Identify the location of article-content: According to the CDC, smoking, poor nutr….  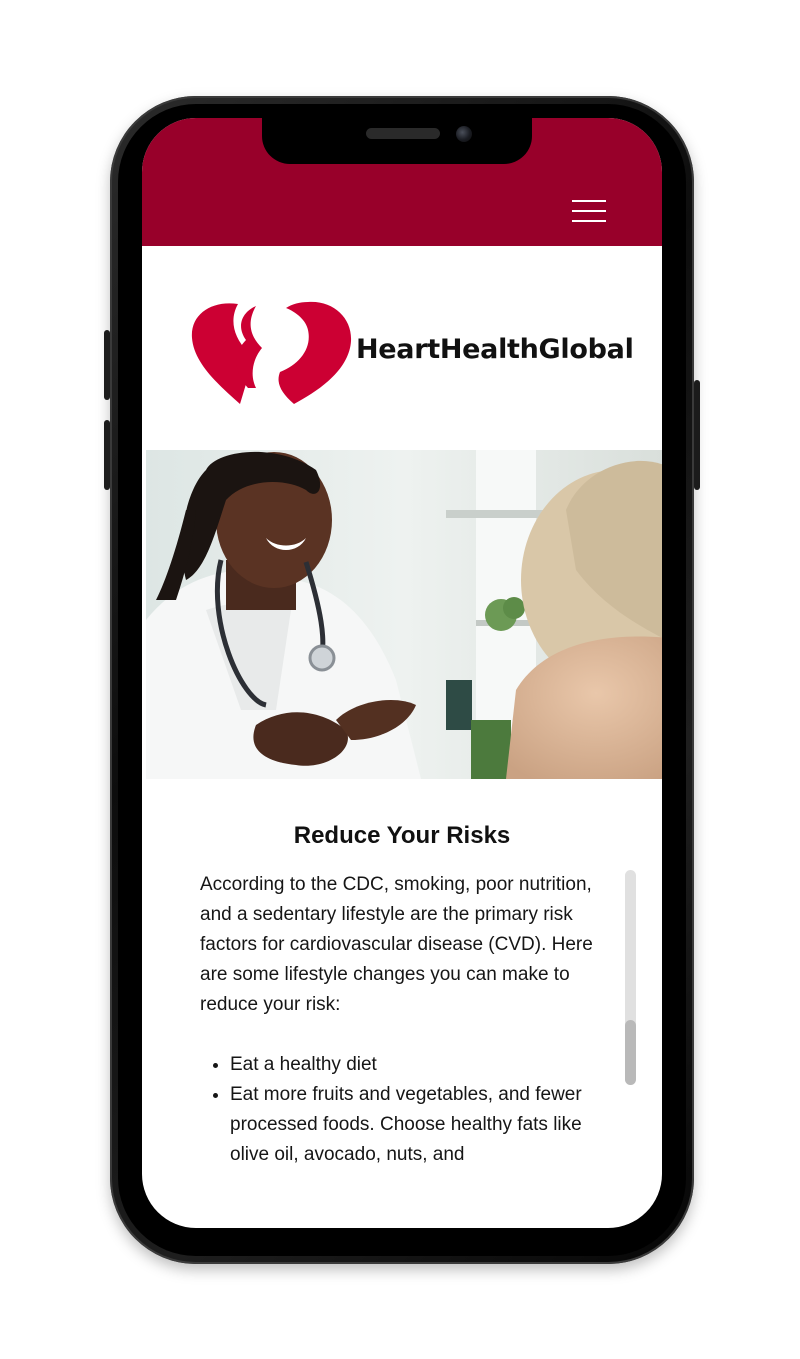
(400, 1019).